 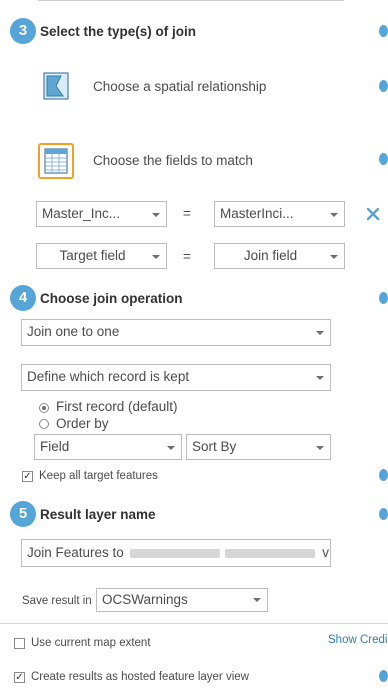 I want to click on save-folder-select: OCSWarnings, so click(x=182, y=600).